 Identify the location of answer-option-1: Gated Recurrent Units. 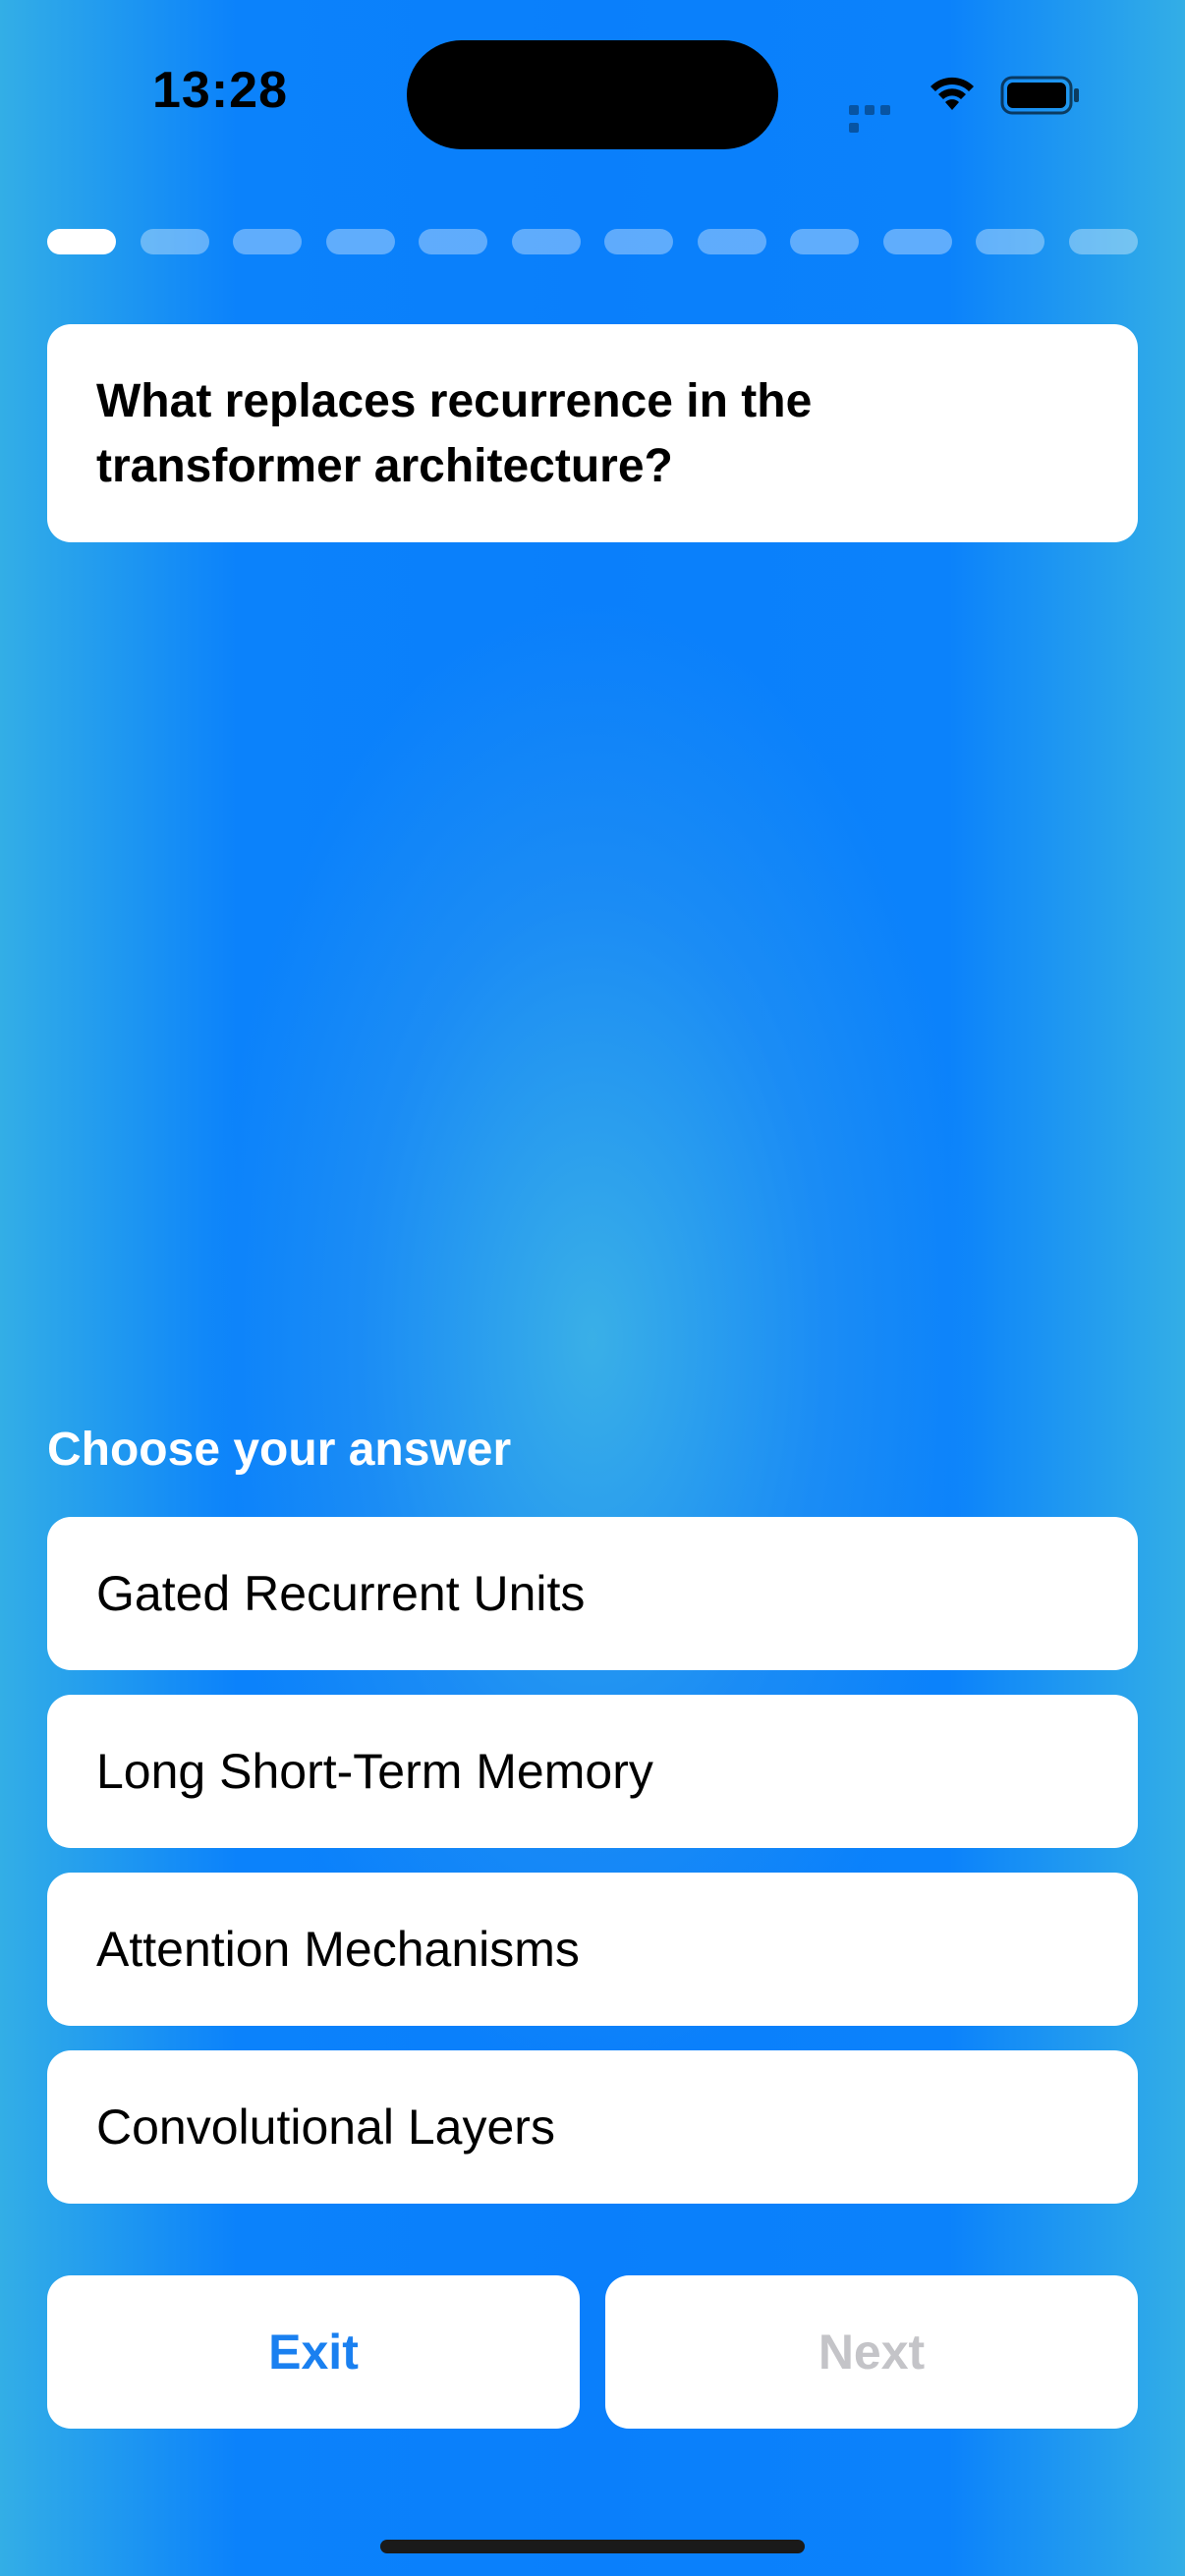
(592, 1593).